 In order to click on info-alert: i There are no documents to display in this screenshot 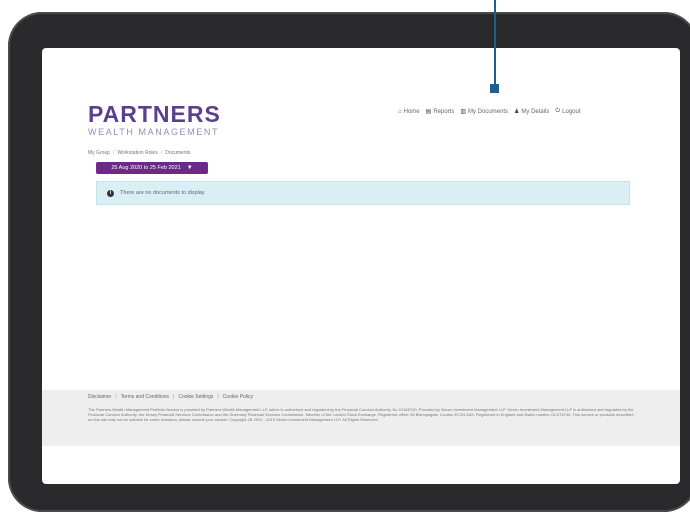, I will do `click(363, 193)`.